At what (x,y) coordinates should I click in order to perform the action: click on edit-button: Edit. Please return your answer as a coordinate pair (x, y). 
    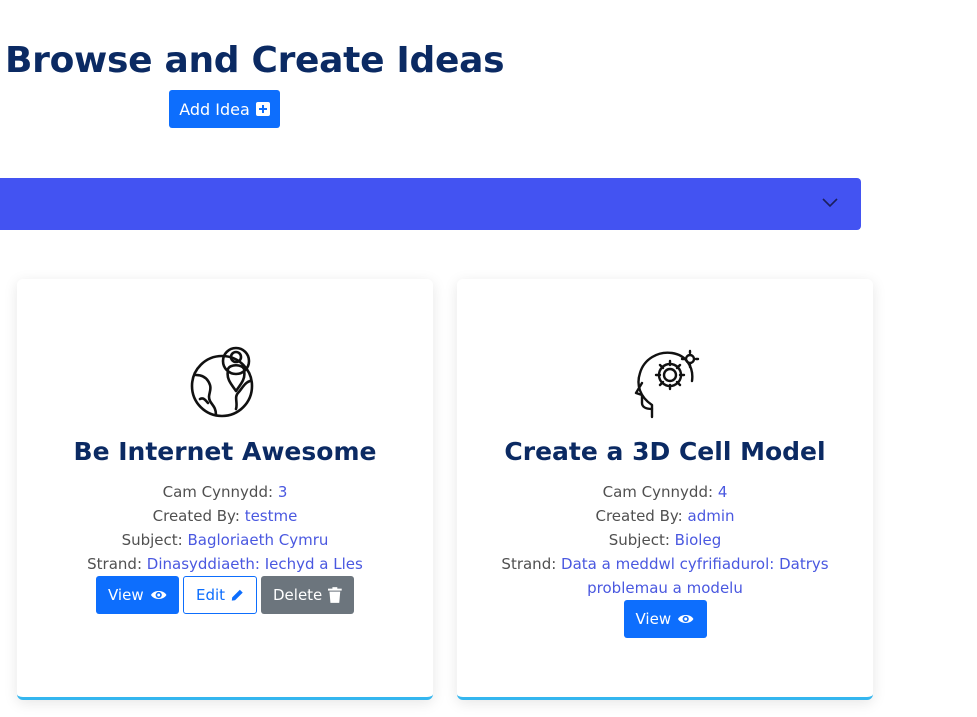
    Looking at the image, I should click on (220, 595).